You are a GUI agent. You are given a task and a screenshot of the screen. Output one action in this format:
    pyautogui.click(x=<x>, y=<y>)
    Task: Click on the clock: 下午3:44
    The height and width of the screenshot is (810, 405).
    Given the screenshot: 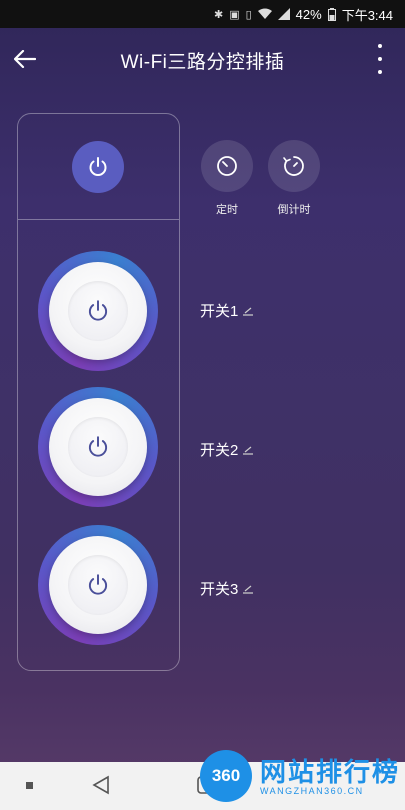 What is the action you would take?
    pyautogui.click(x=367, y=15)
    